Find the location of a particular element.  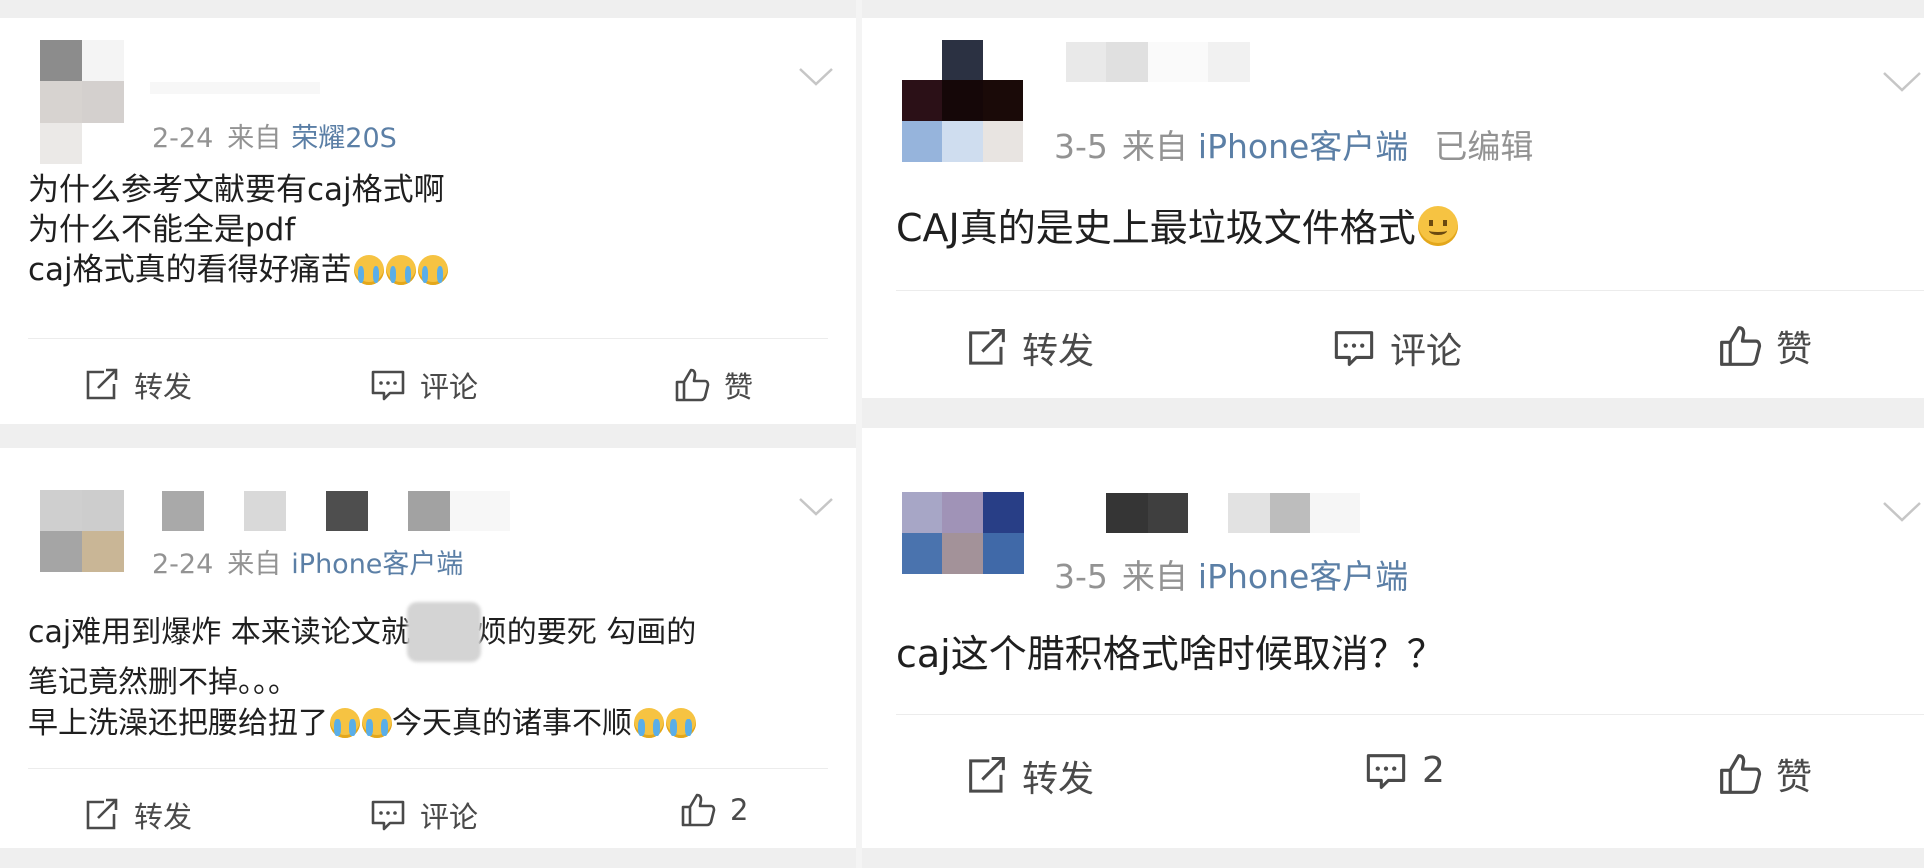

post-text-line: 为什么不能全是pdf is located at coordinates (162, 230).